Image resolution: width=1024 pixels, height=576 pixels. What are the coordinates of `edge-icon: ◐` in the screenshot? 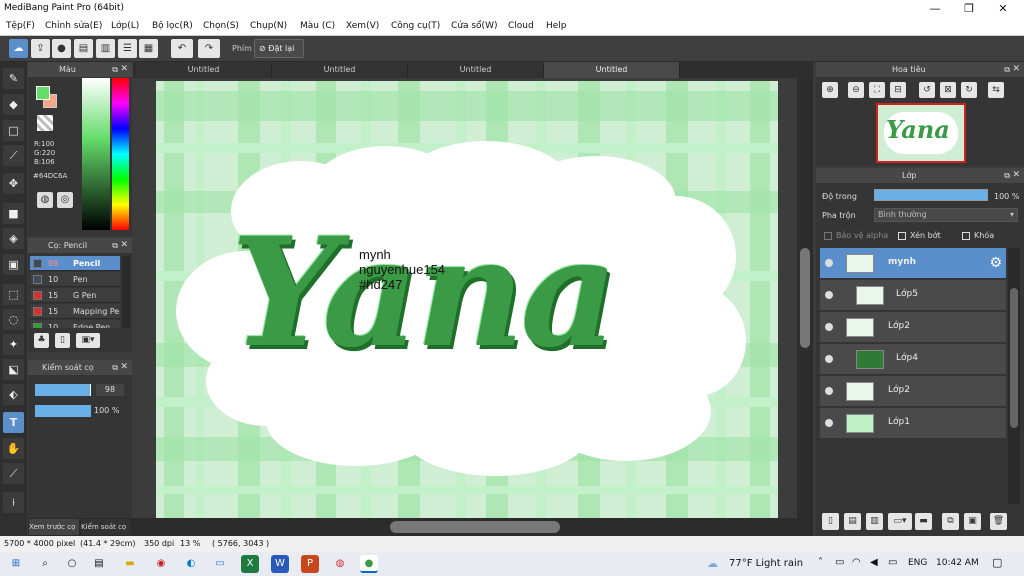 It's located at (191, 564).